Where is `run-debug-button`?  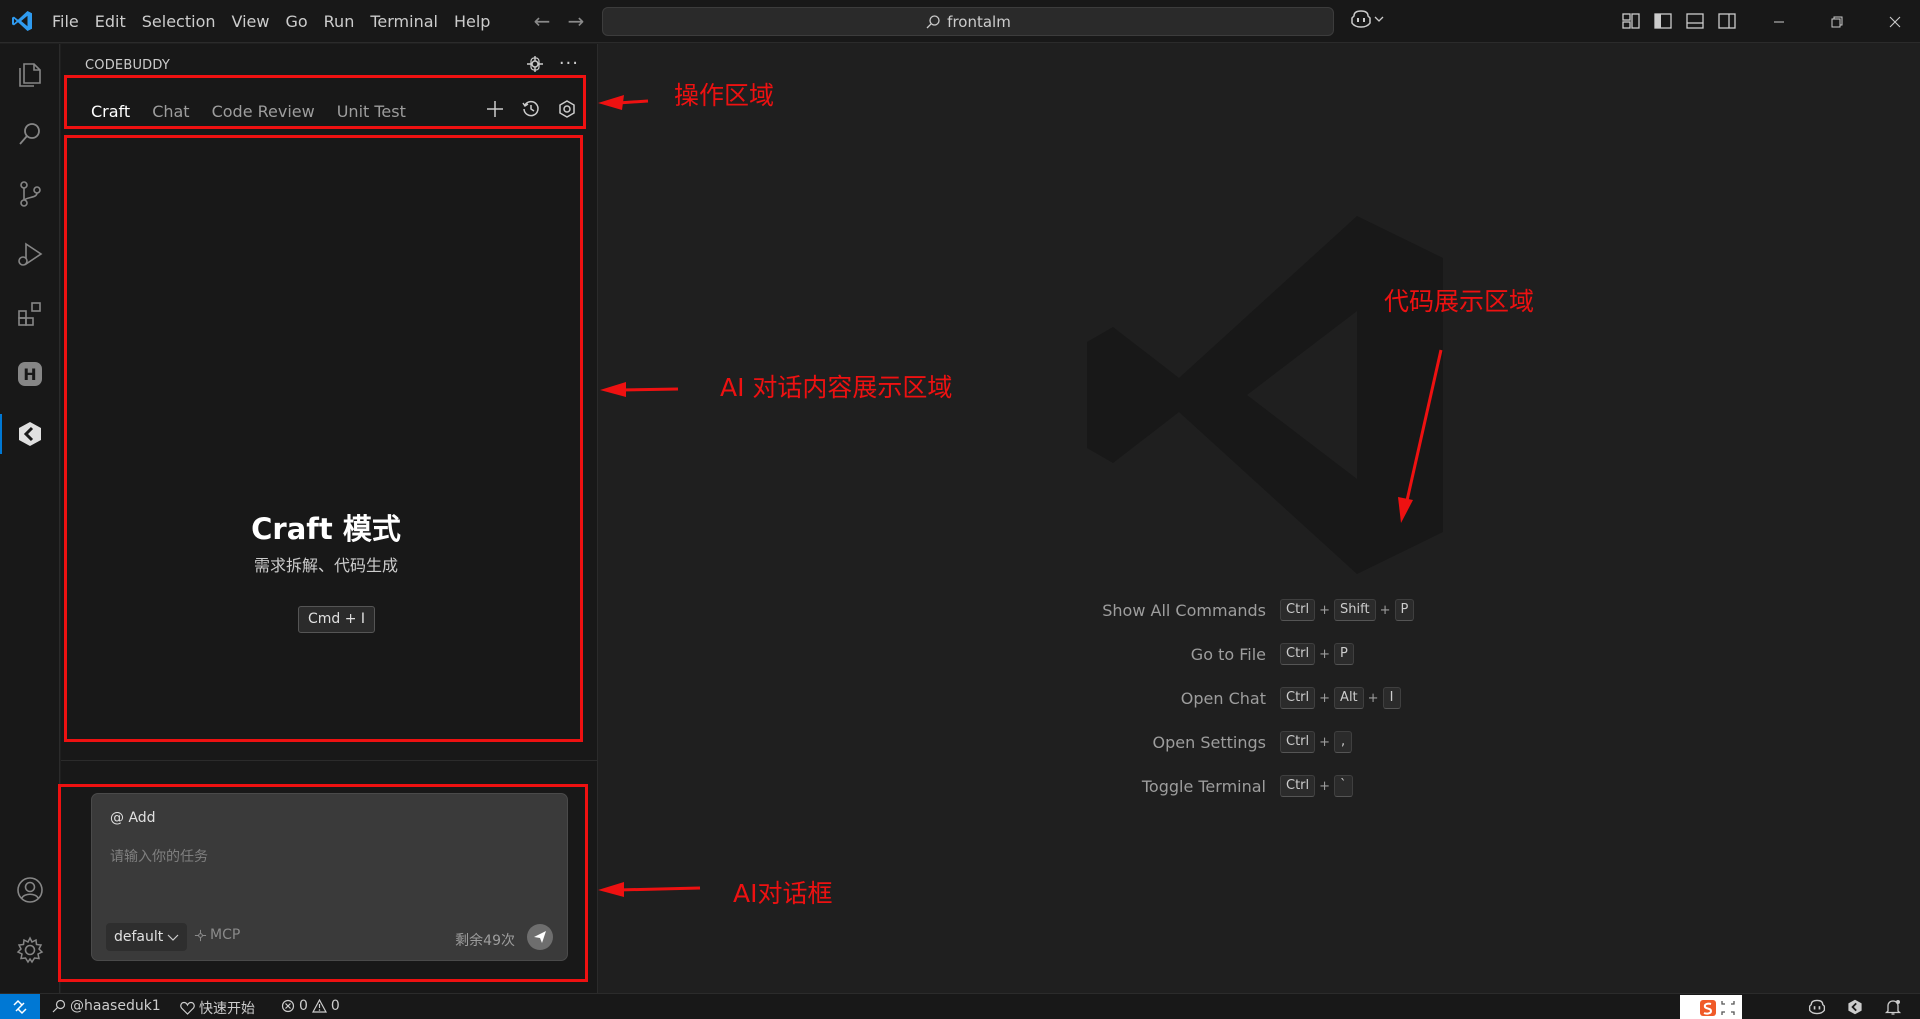 run-debug-button is located at coordinates (30, 254).